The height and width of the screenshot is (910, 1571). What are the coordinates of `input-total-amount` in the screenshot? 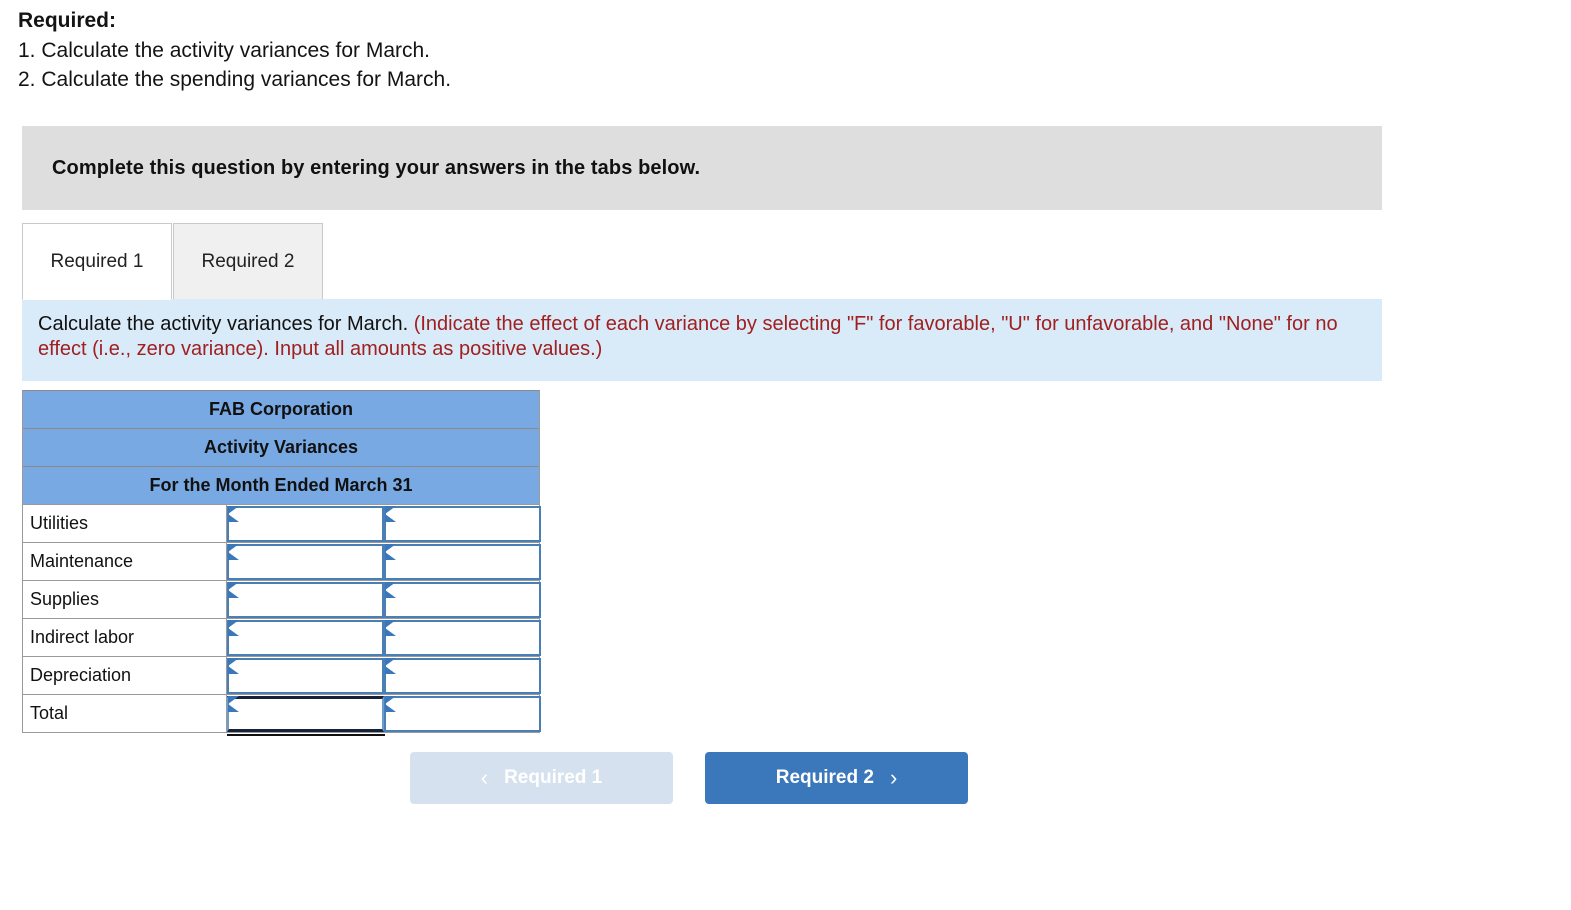 It's located at (305, 714).